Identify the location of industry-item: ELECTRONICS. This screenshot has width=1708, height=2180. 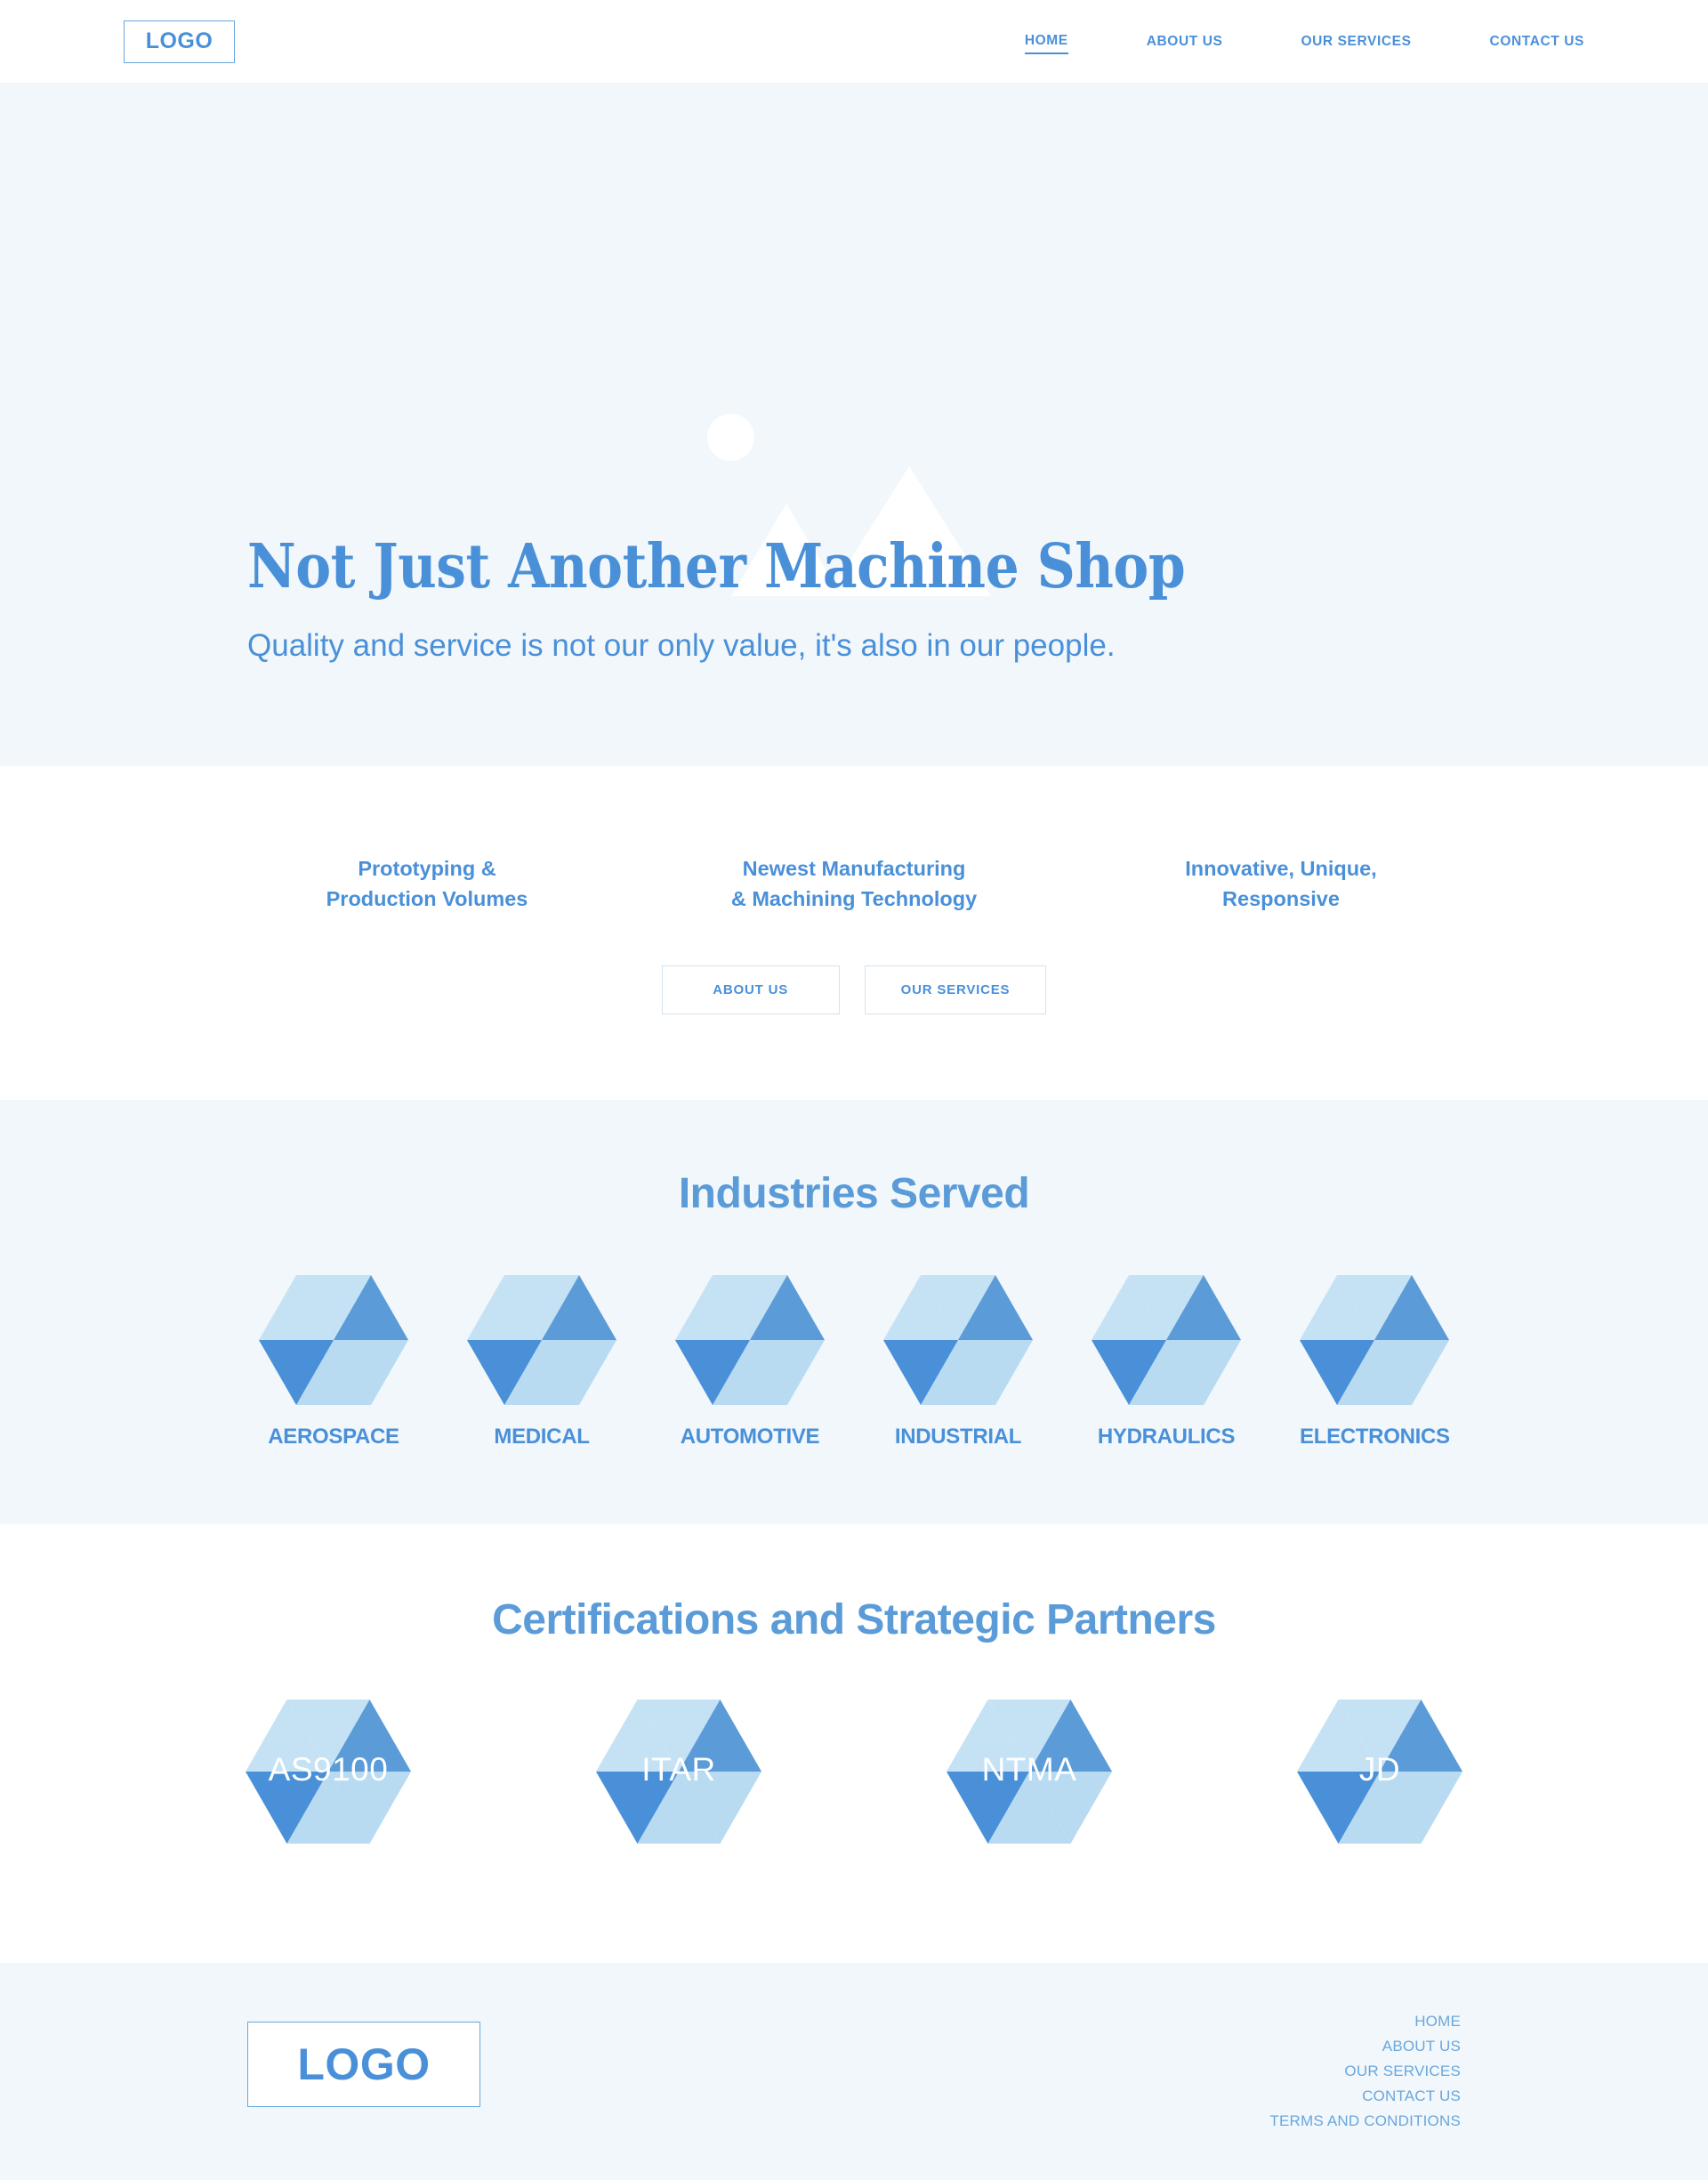
(1375, 1362).